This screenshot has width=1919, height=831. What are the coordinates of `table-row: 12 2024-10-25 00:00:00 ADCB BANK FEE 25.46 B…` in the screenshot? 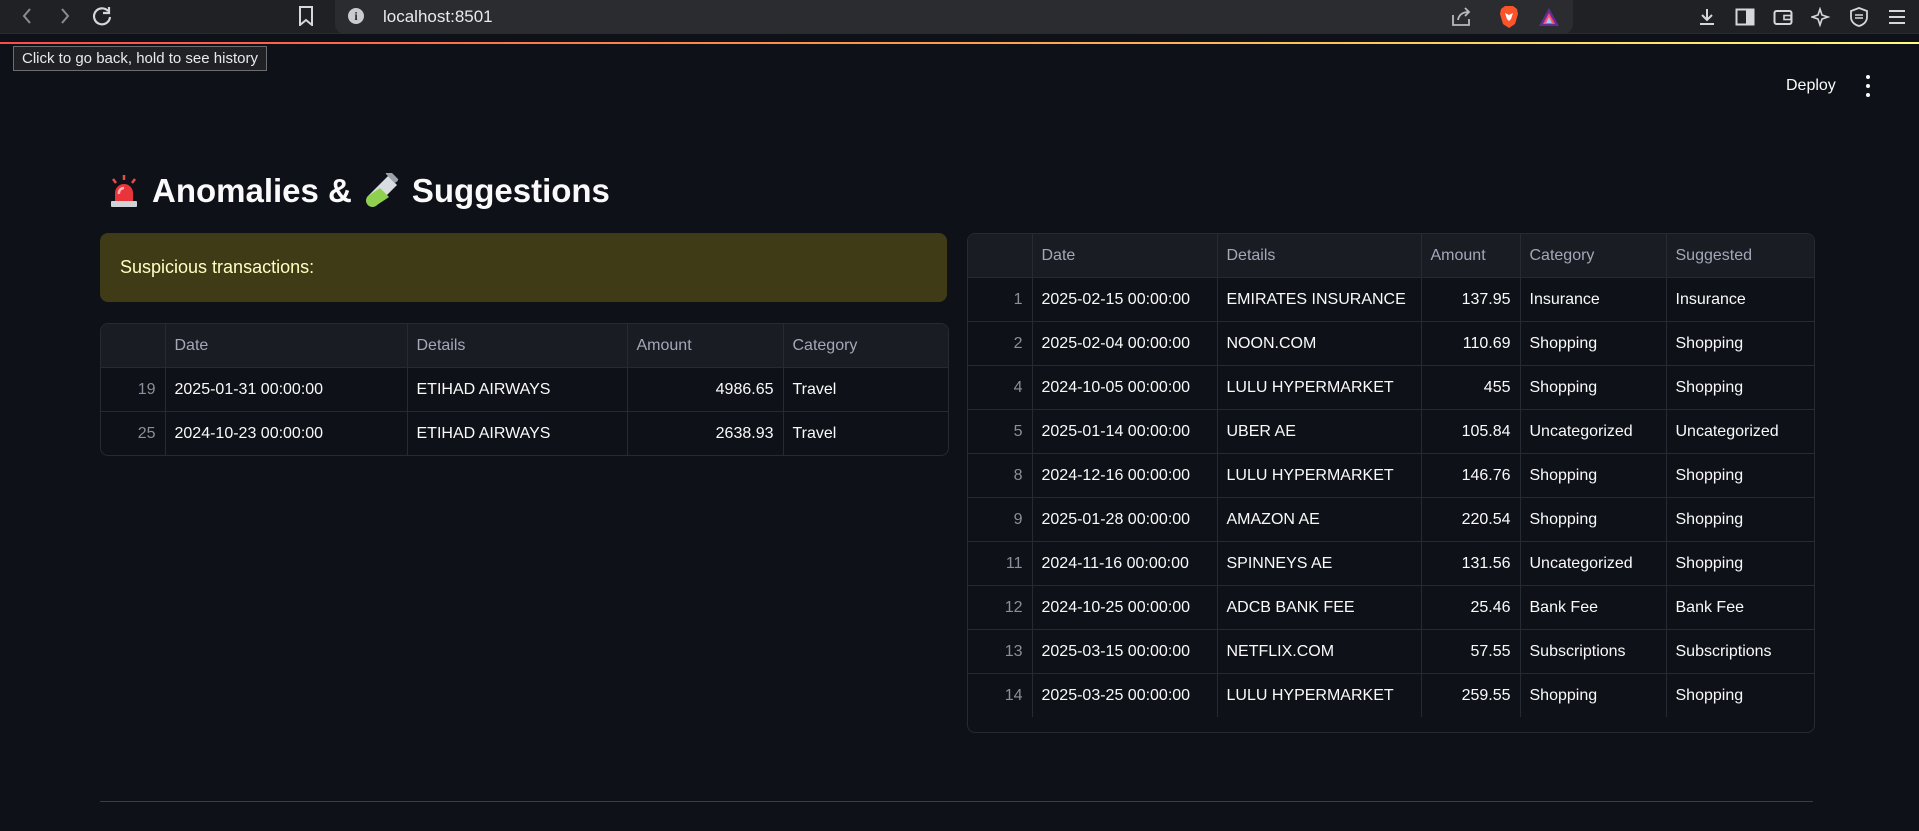 It's located at (1391, 607).